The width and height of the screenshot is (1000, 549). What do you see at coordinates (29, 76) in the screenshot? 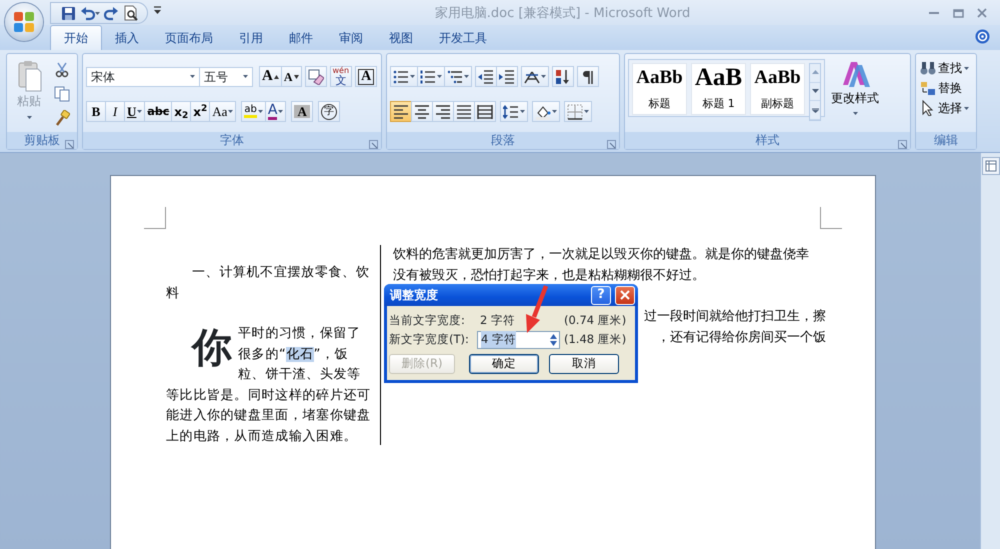
I see `paste-icon` at bounding box center [29, 76].